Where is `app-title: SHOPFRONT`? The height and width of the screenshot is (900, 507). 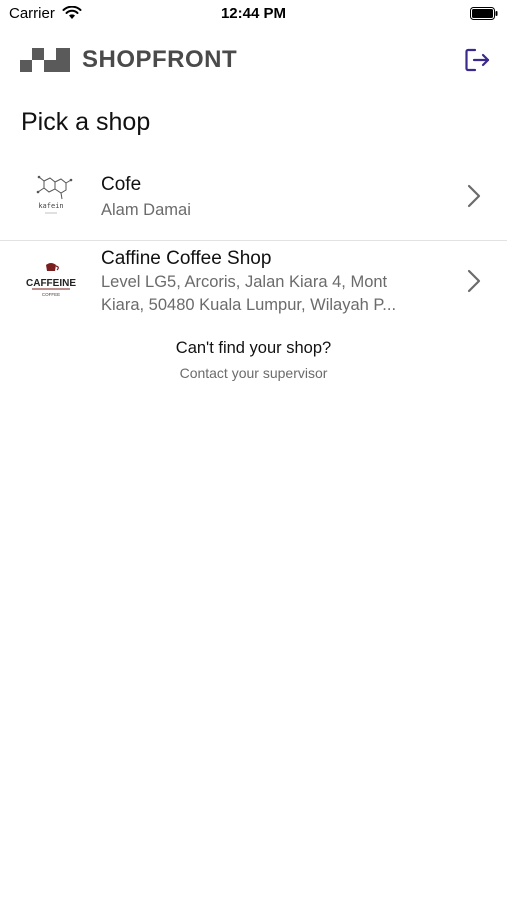
app-title: SHOPFRONT is located at coordinates (160, 59).